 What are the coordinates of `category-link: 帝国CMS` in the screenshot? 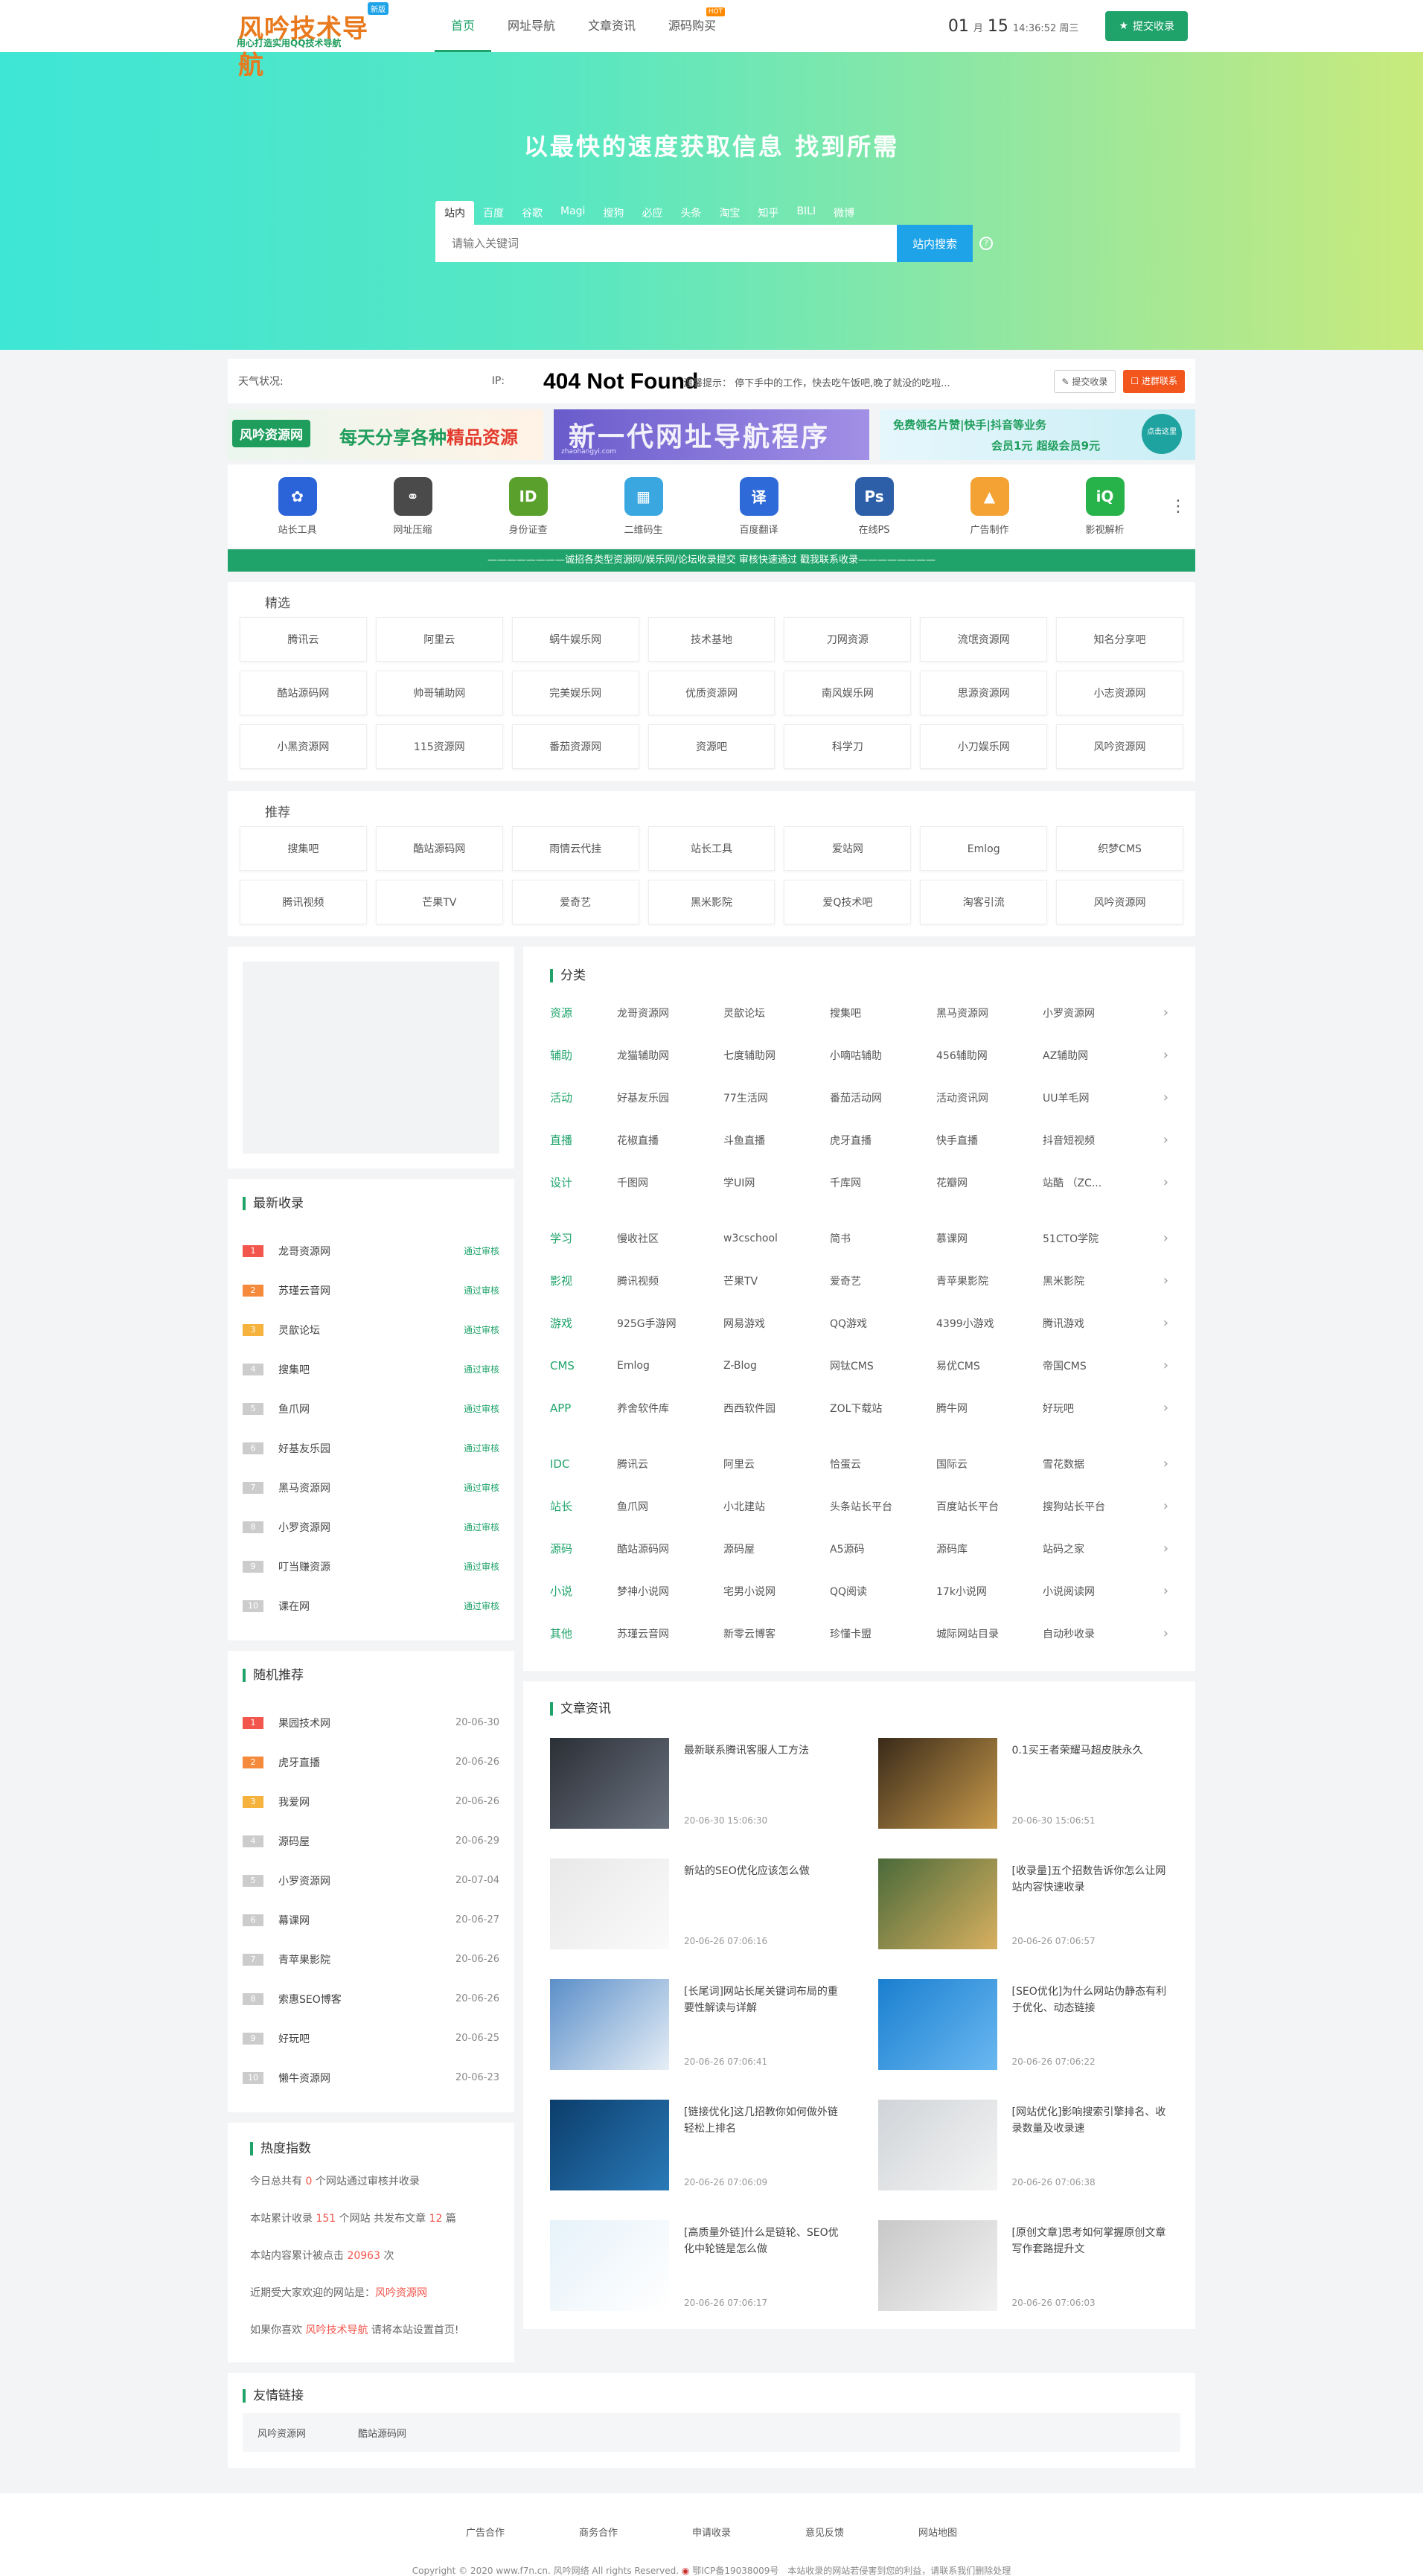 It's located at (1096, 1365).